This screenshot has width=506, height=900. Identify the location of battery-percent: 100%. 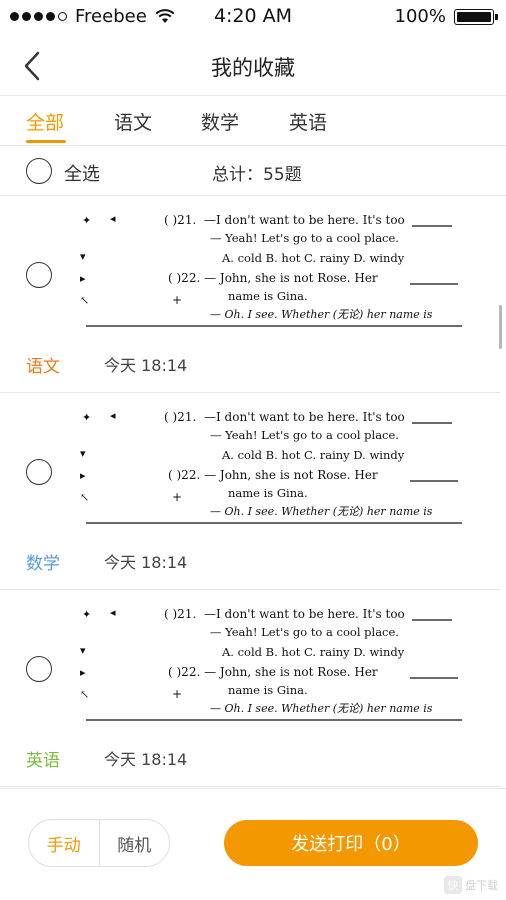
(420, 16).